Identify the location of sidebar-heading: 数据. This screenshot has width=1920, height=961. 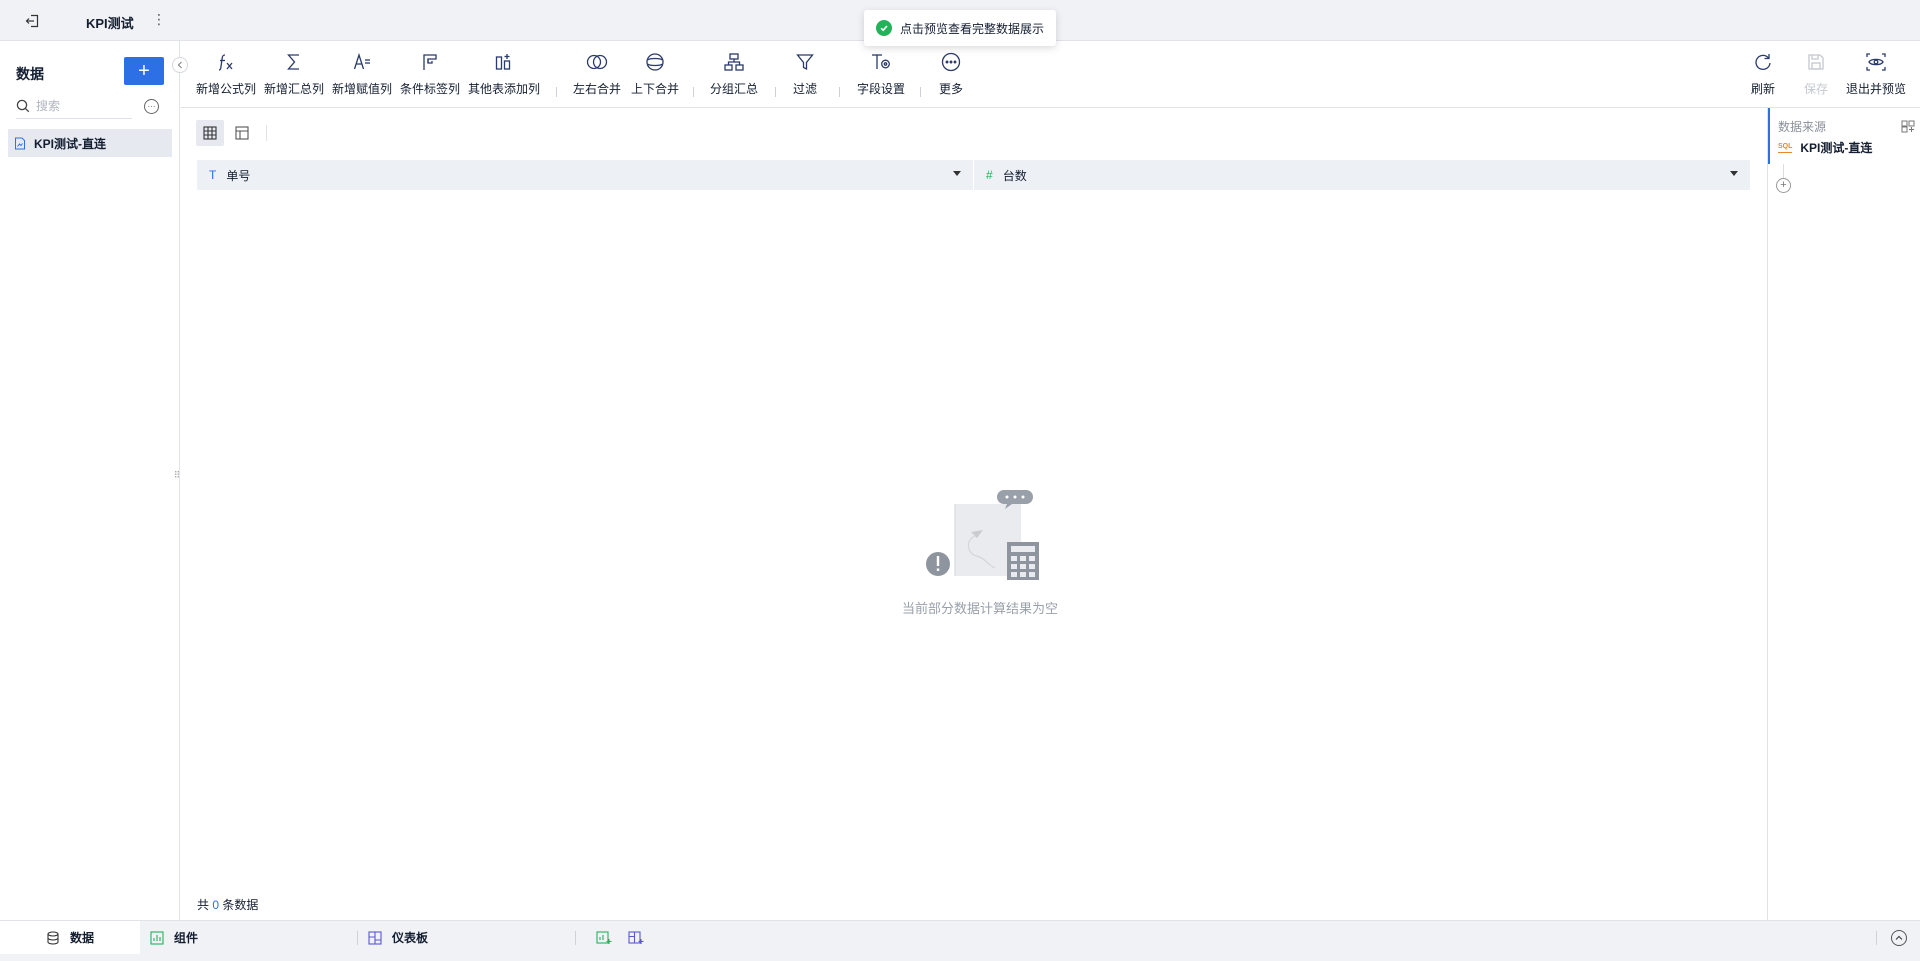
(30, 74).